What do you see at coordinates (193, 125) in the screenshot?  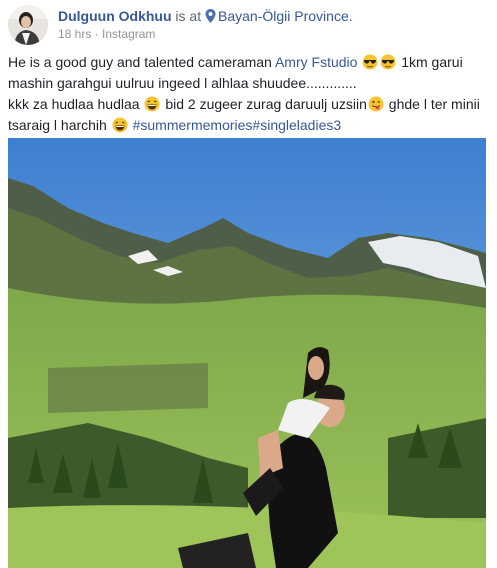 I see `hashtag-link: #summermemories` at bounding box center [193, 125].